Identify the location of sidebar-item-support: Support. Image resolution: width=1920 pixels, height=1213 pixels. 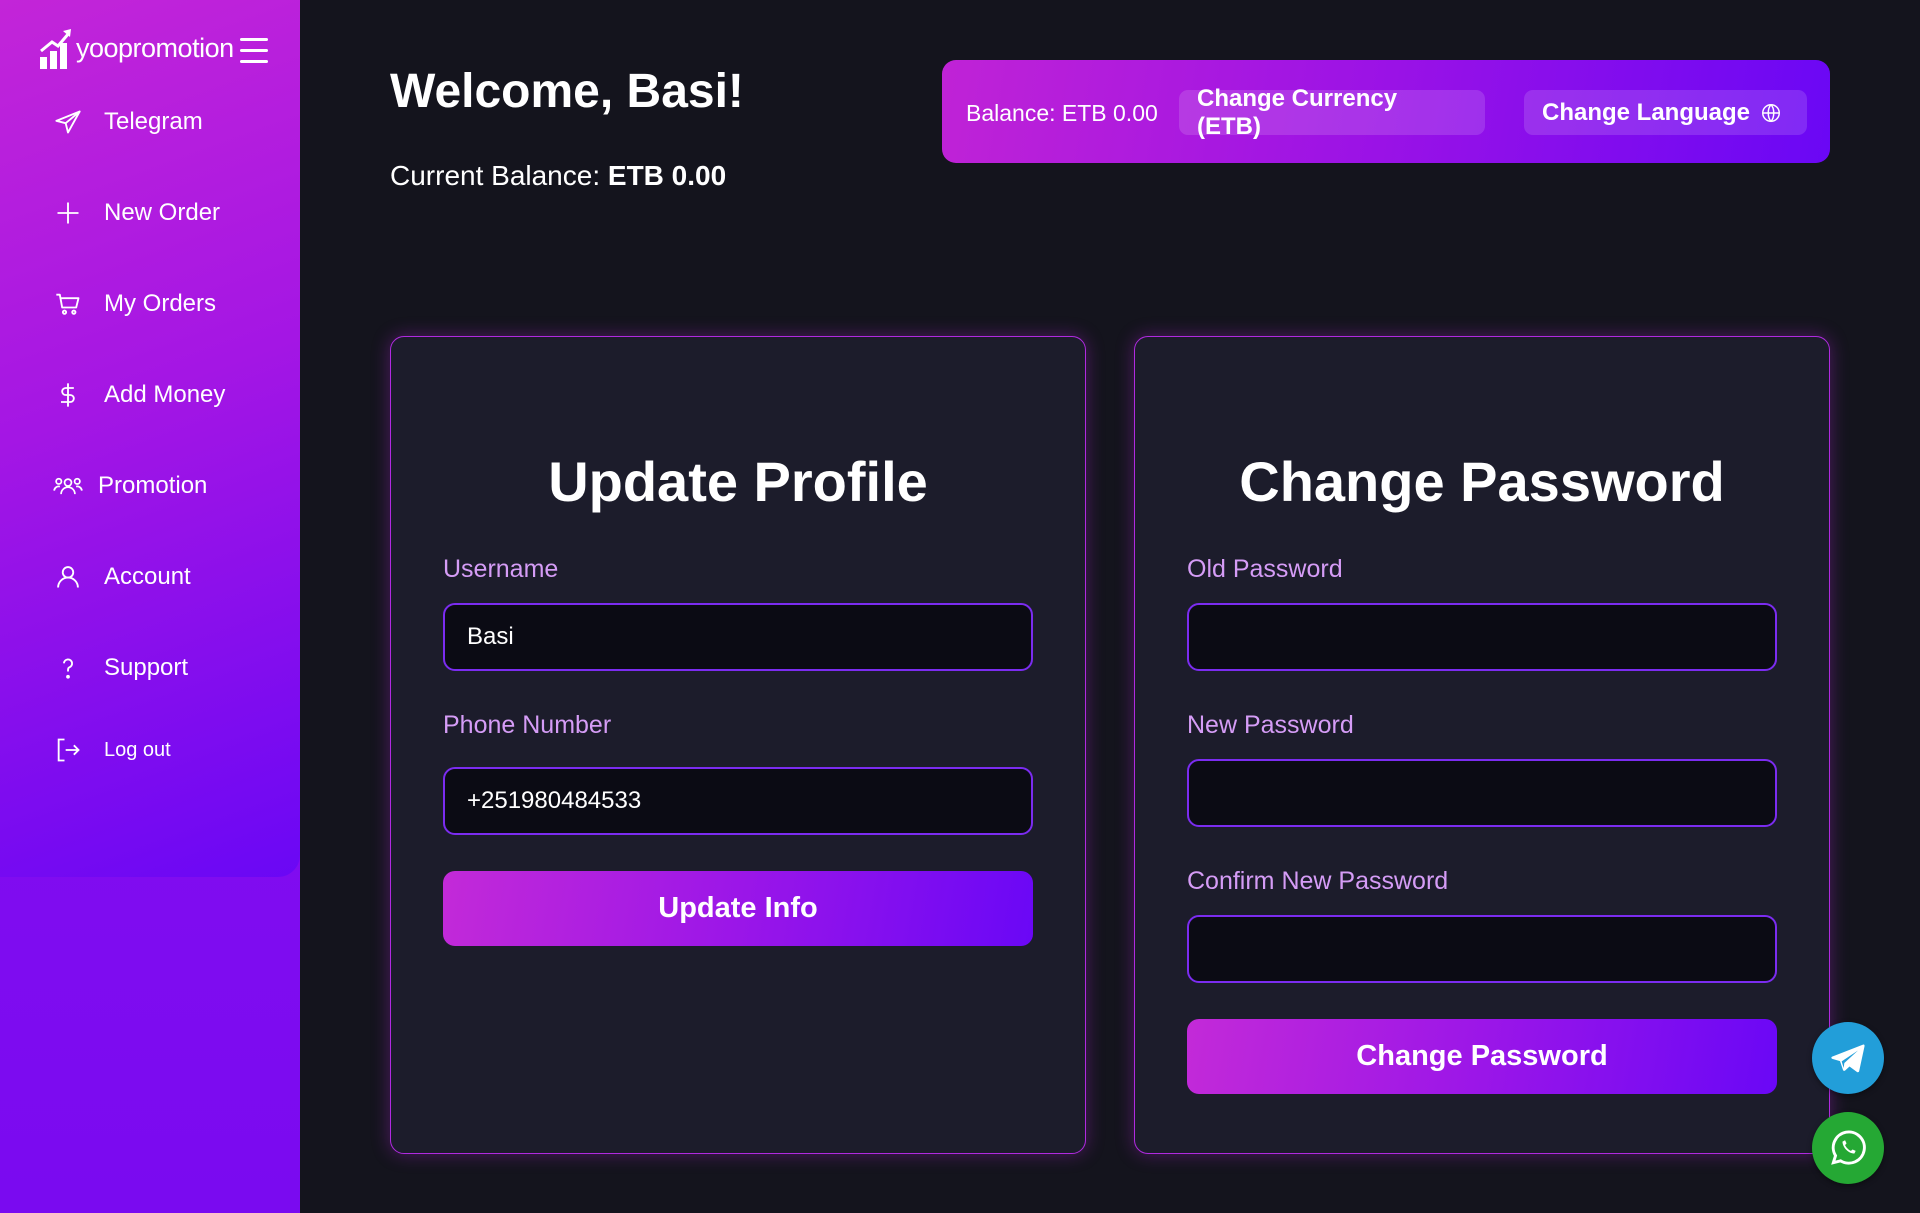
(120, 668).